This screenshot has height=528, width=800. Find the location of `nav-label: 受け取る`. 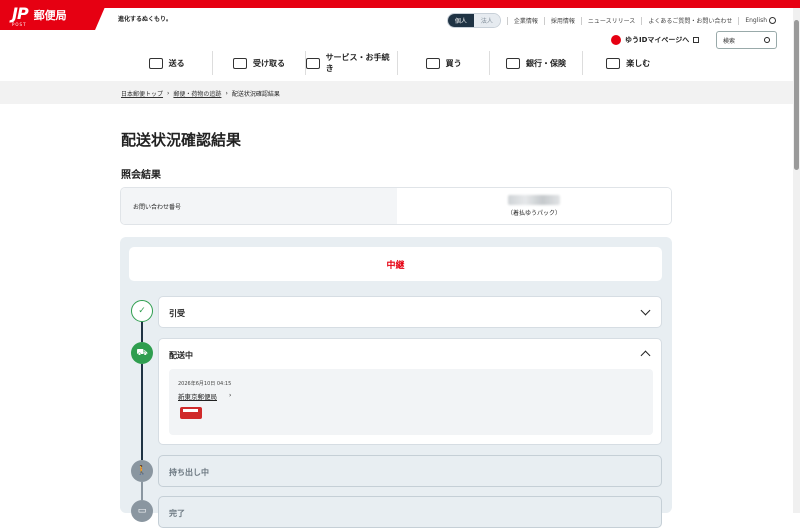

nav-label: 受け取る is located at coordinates (268, 63).